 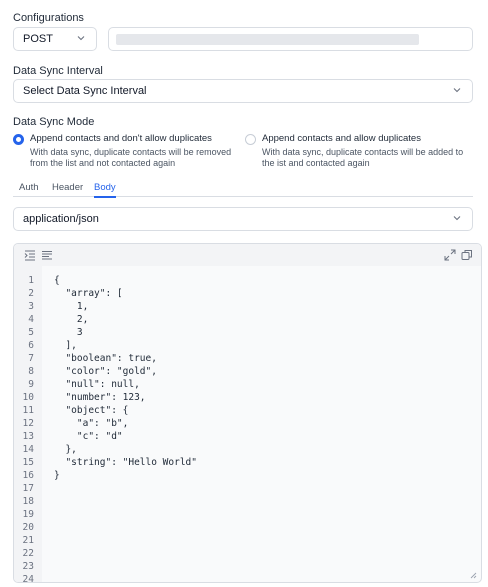 I want to click on request-tabs: Auth Header Body, so click(x=243, y=189).